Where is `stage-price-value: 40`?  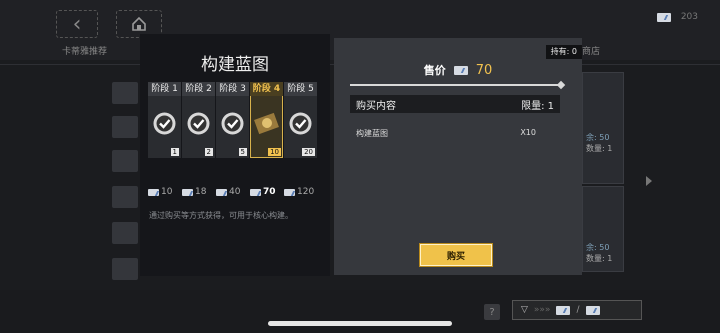
stage-price-value: 40 is located at coordinates (235, 192).